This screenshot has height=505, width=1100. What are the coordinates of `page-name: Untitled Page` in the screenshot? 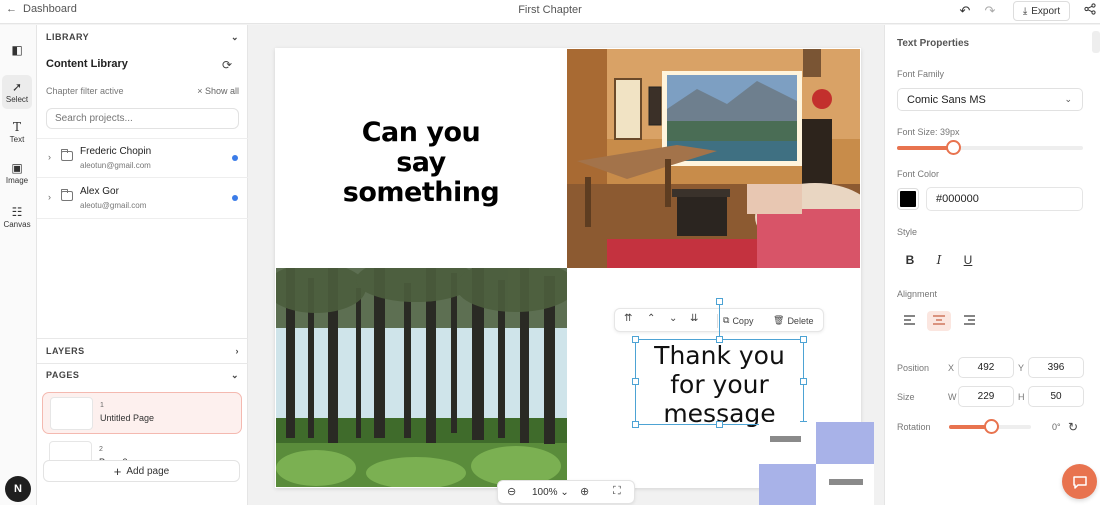 It's located at (127, 418).